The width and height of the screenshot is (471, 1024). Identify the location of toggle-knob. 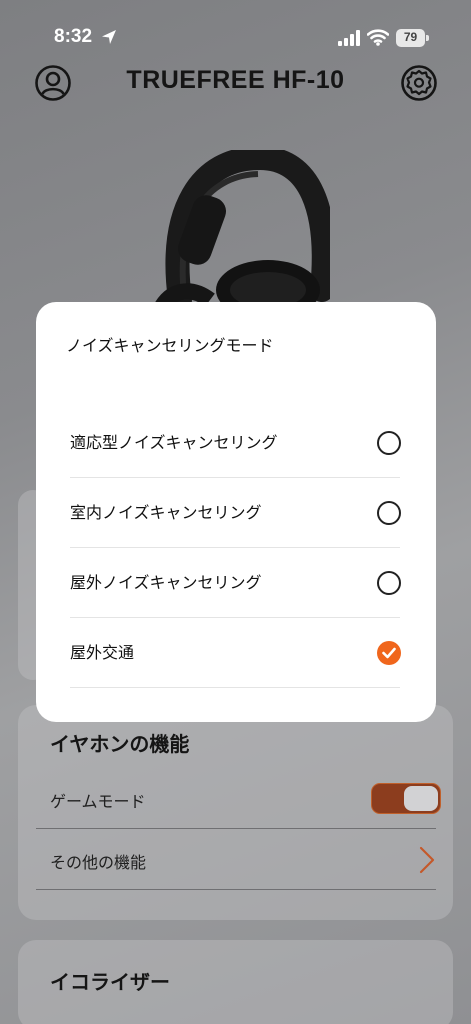
(421, 798).